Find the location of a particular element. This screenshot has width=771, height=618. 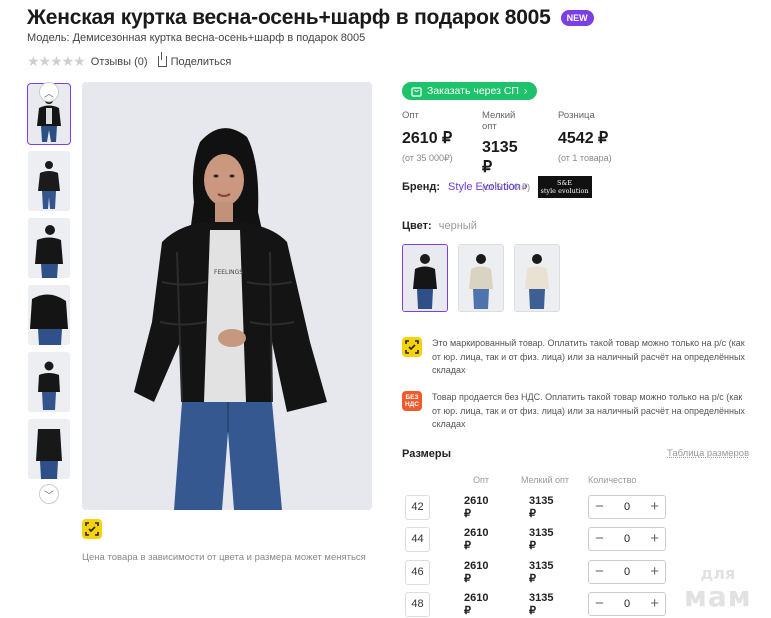

size-label: 46 is located at coordinates (417, 572).